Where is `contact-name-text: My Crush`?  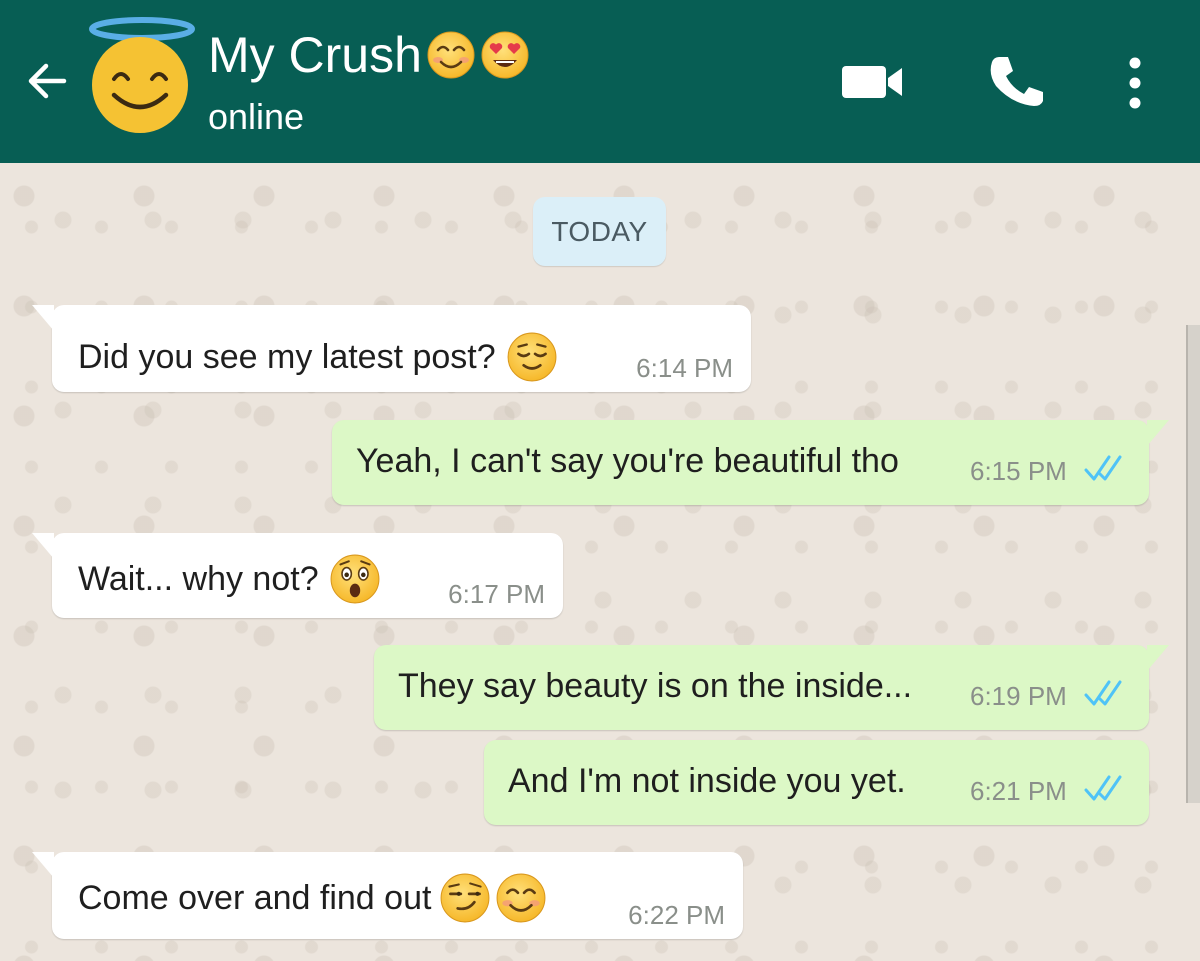
contact-name-text: My Crush is located at coordinates (315, 55).